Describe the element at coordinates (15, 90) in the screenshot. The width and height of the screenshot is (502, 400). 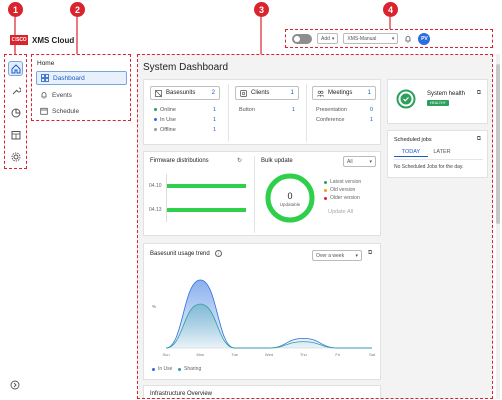
I see `wrench-icon` at that location.